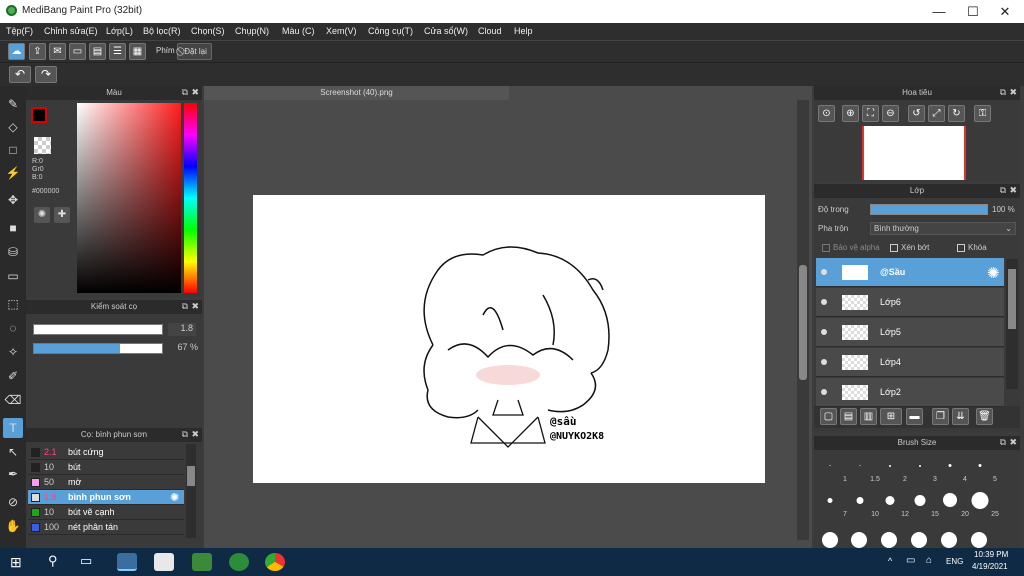 The width and height of the screenshot is (1024, 576). I want to click on layer-row: Lớp5, so click(910, 332).